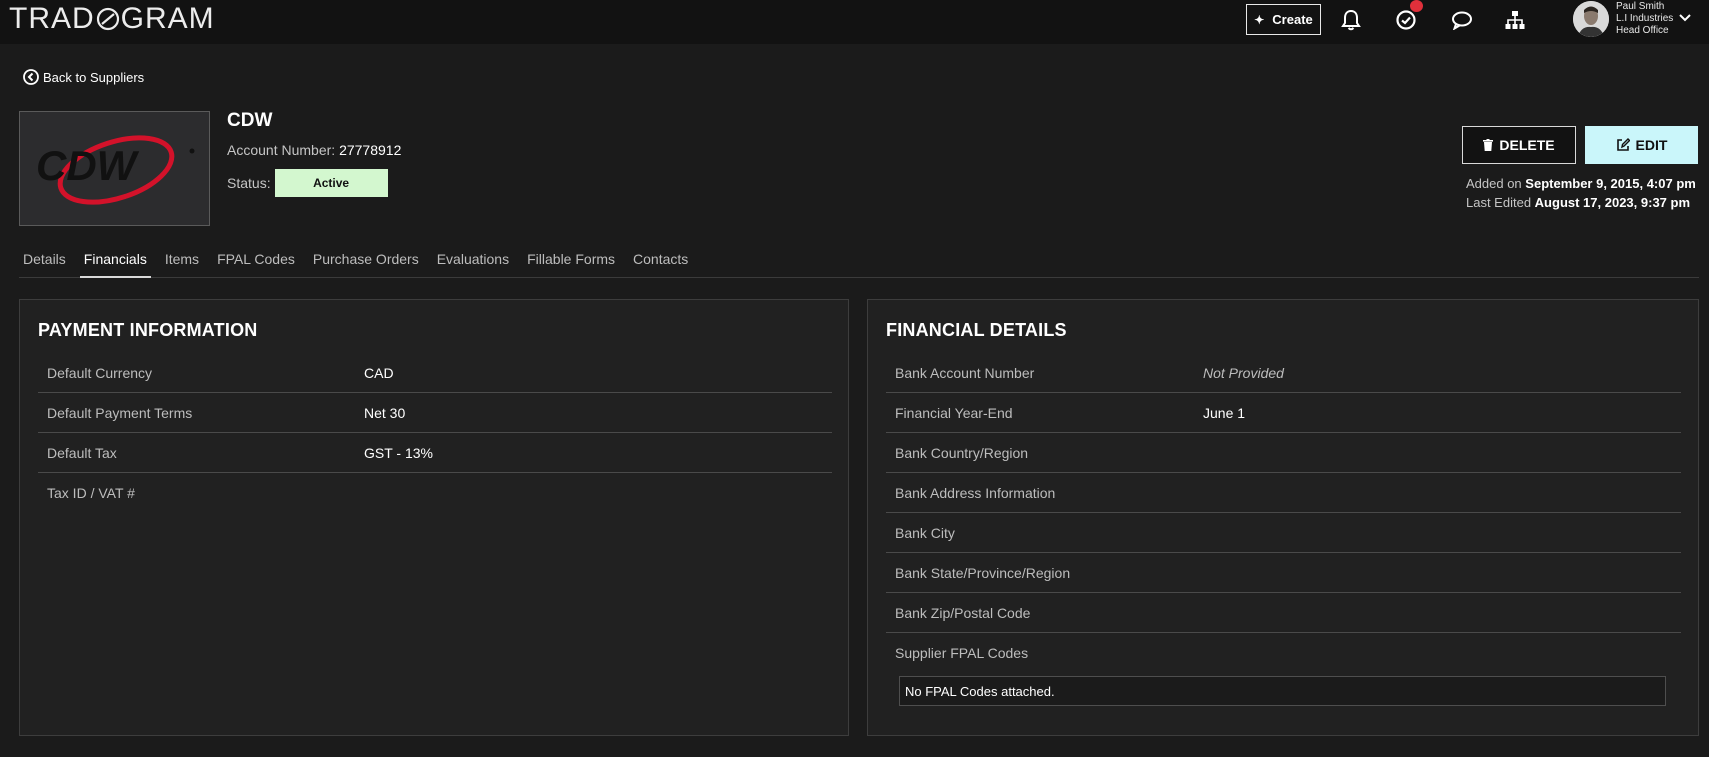 This screenshot has height=757, width=1709. I want to click on delete-button: DELETE, so click(1519, 145).